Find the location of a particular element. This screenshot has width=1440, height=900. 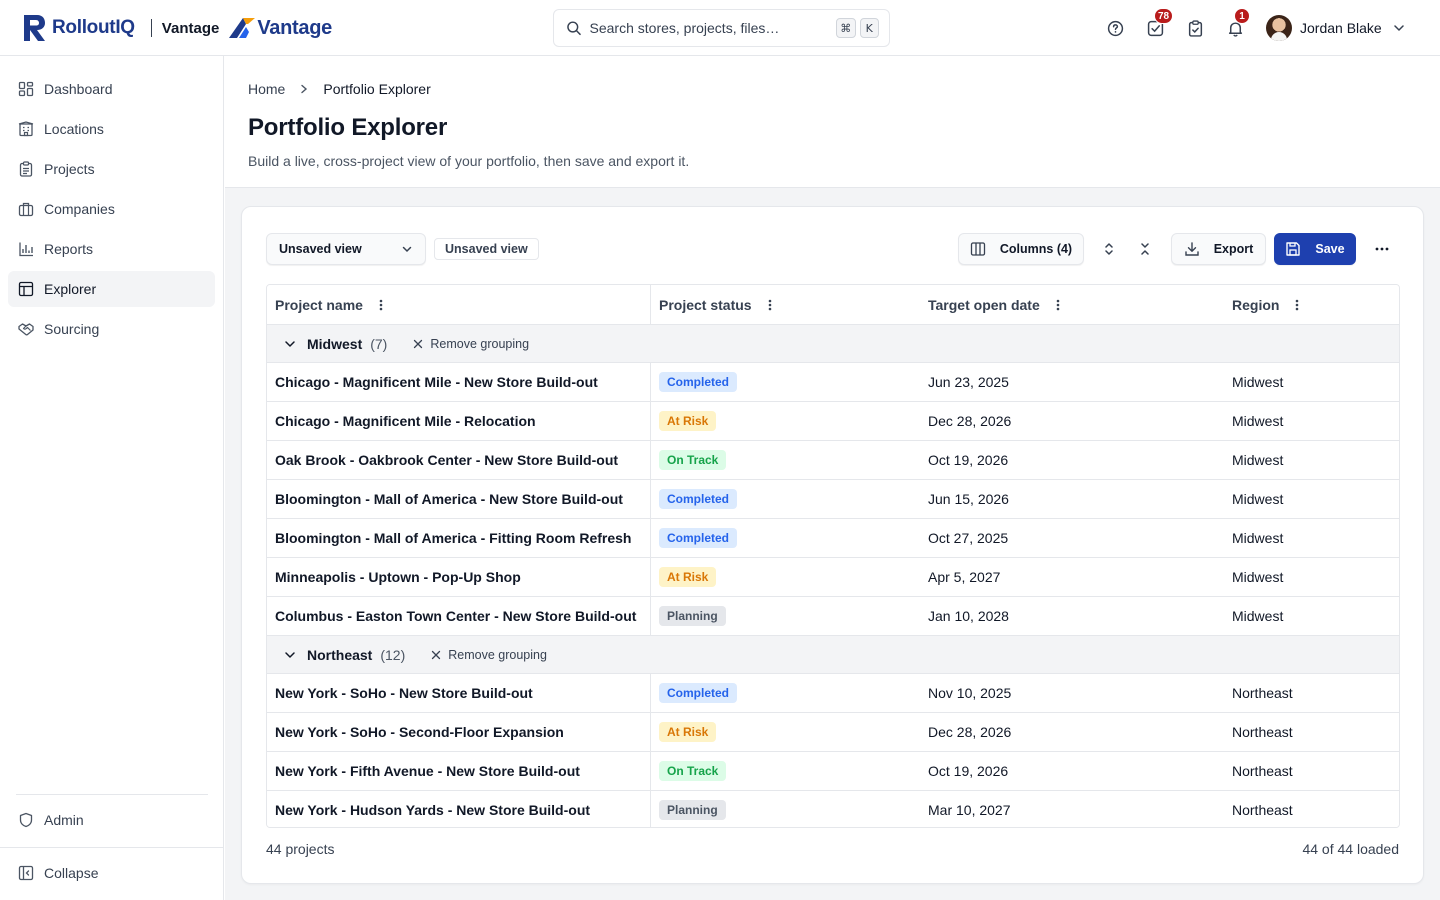

region-cell: Midwest is located at coordinates (1311, 616).